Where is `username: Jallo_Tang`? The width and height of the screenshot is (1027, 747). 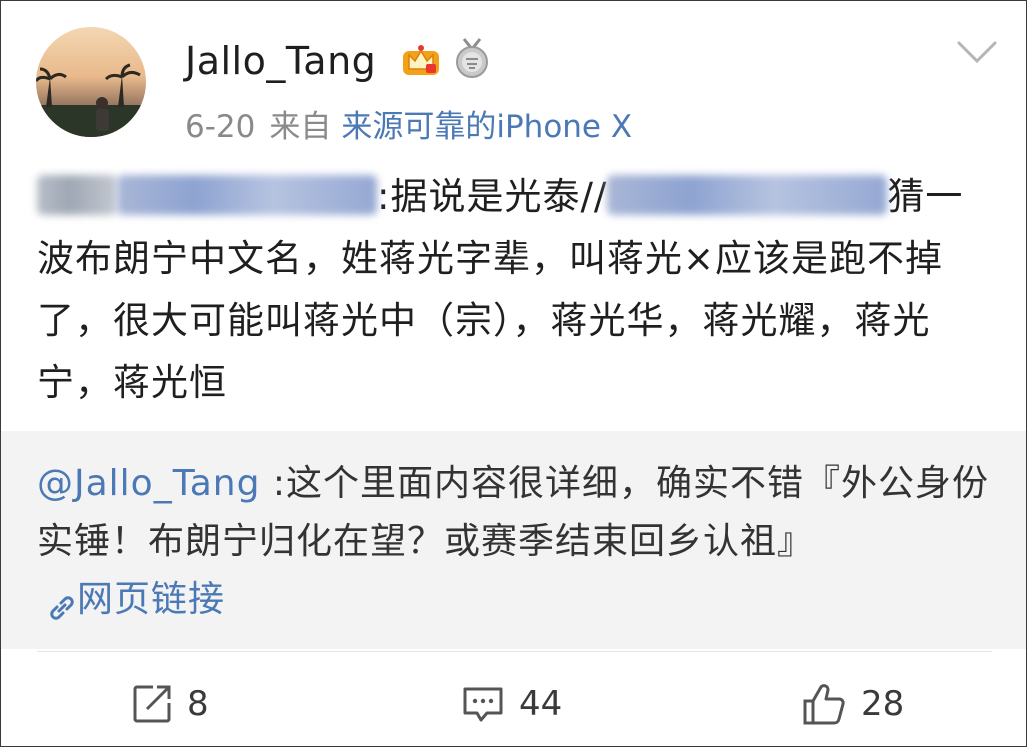 username: Jallo_Tang is located at coordinates (280, 61).